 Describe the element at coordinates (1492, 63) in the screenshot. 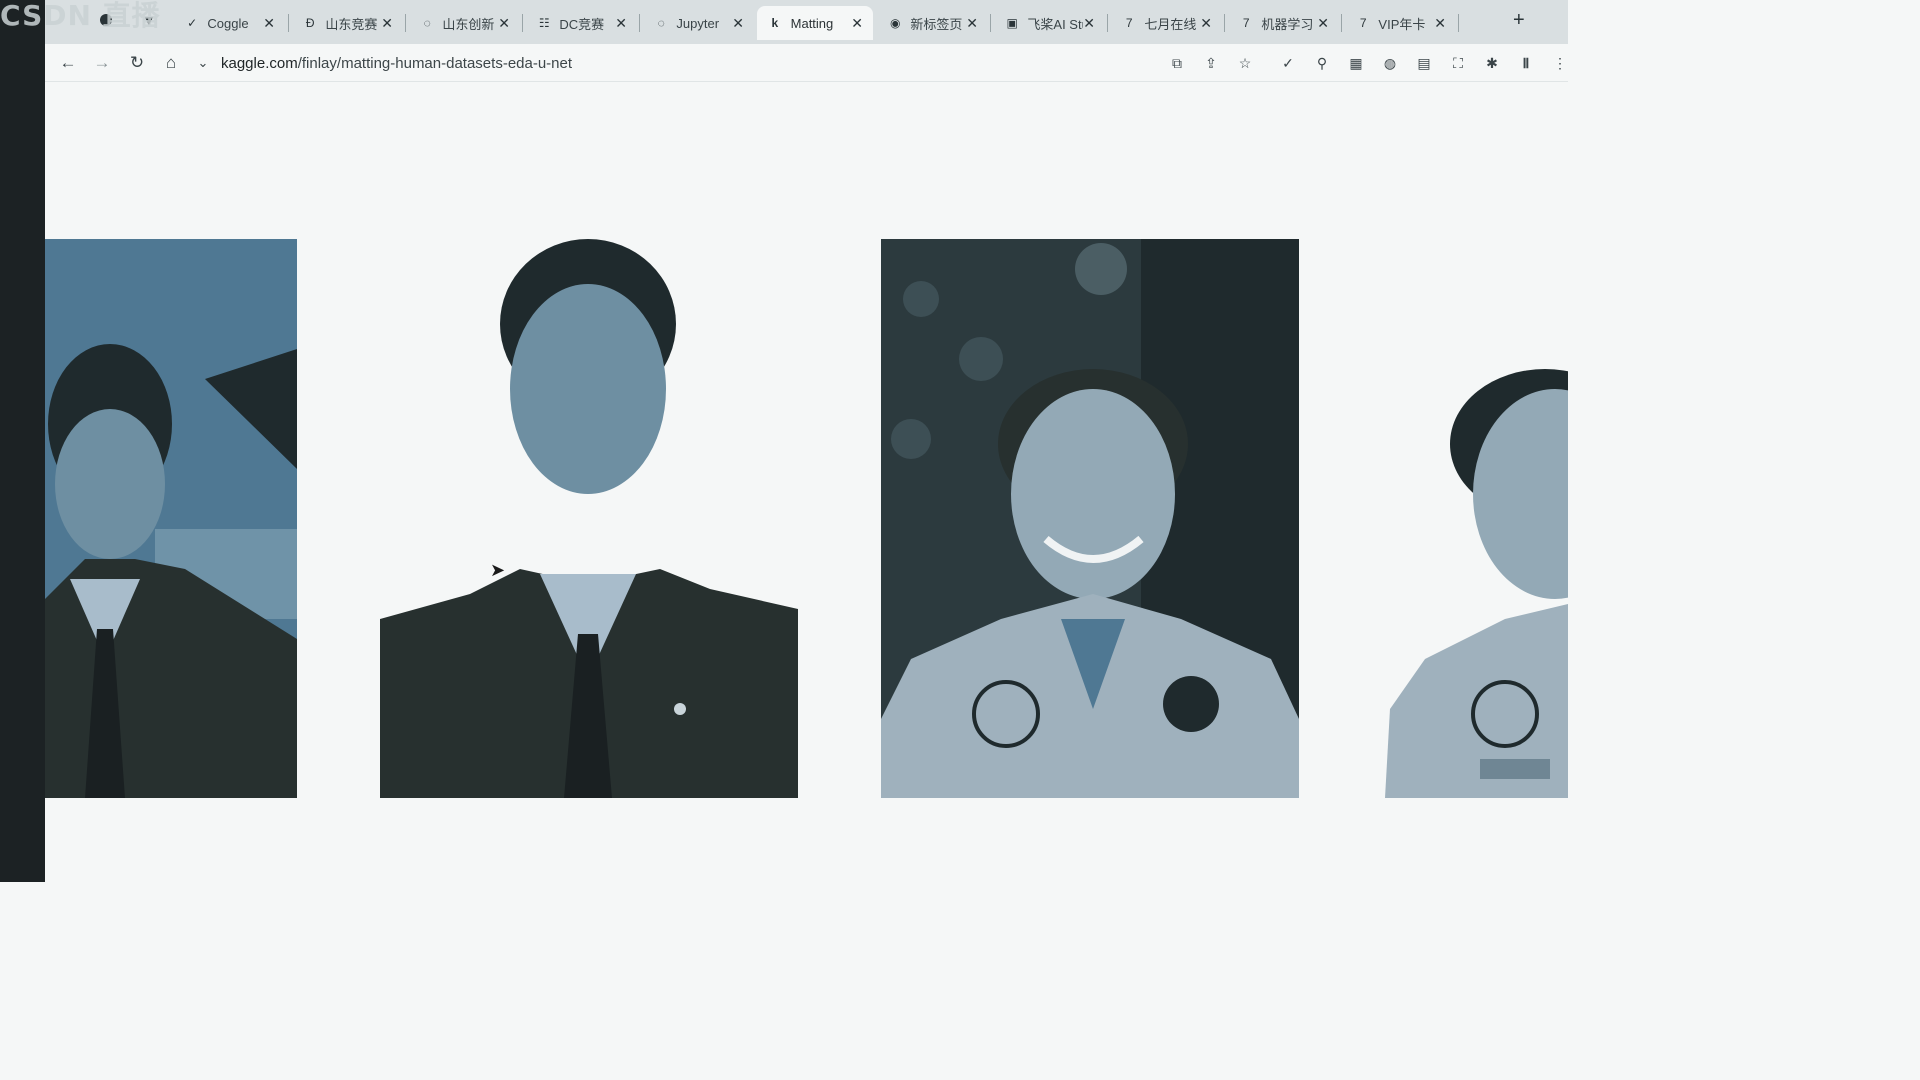

I see `puzzle-extensions-icon: ✱` at that location.